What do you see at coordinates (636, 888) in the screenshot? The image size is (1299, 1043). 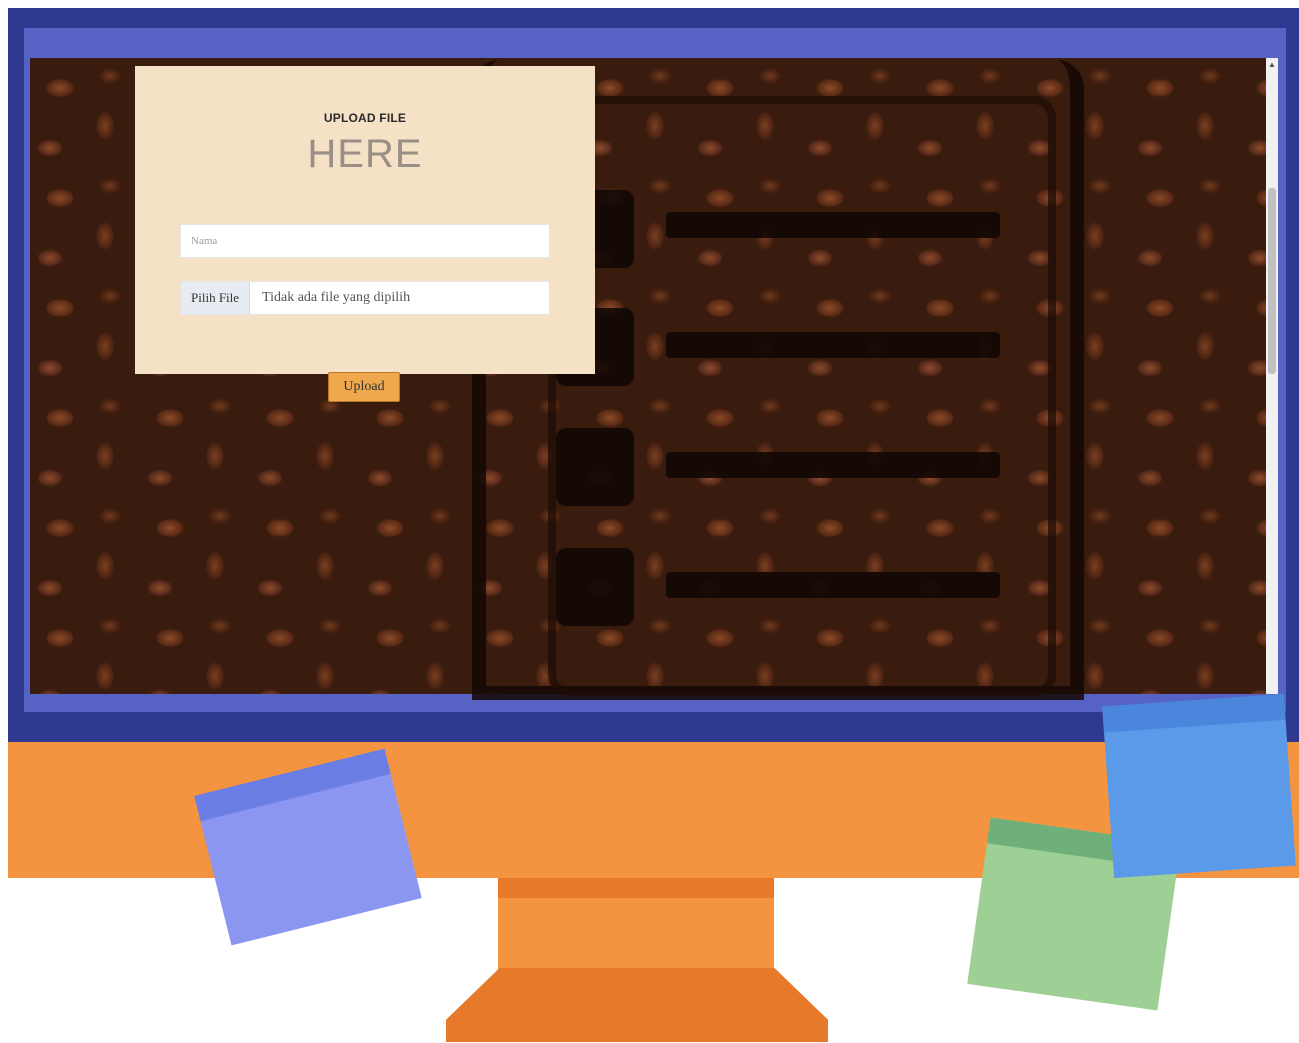 I see `monitor-stand-shadow` at bounding box center [636, 888].